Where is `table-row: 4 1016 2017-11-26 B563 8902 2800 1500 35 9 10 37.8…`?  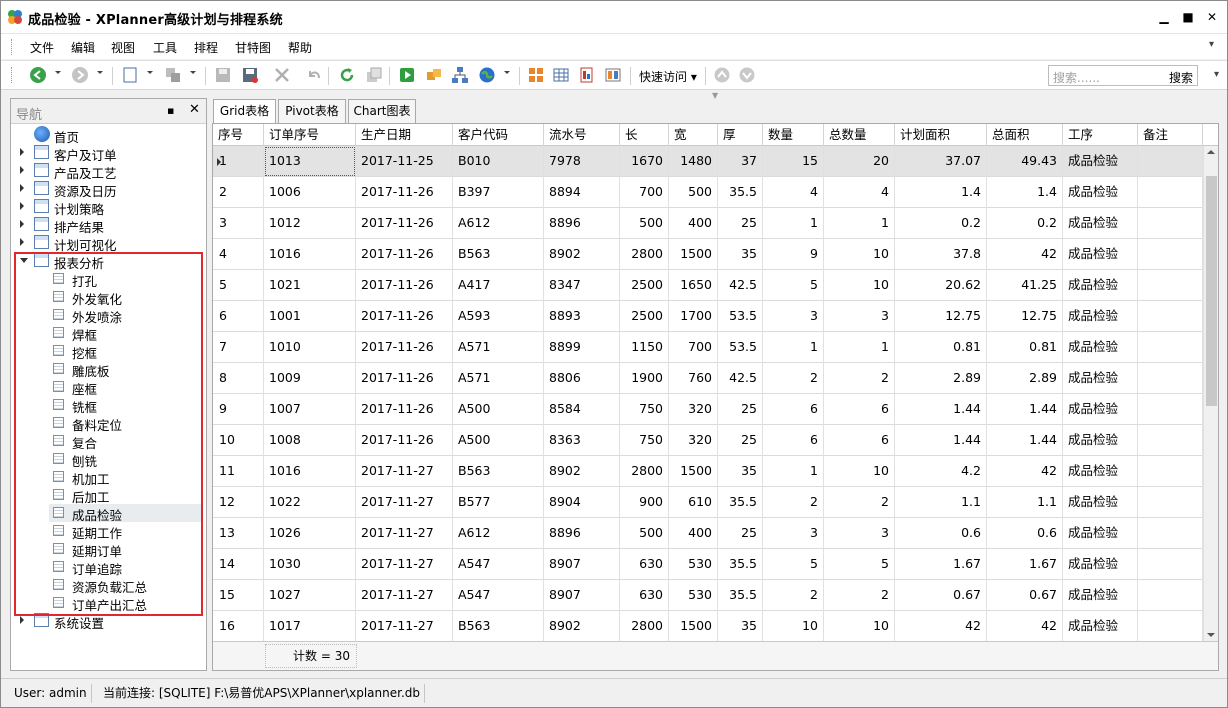 table-row: 4 1016 2017-11-26 B563 8902 2800 1500 35 9 10 37.8… is located at coordinates (708, 254).